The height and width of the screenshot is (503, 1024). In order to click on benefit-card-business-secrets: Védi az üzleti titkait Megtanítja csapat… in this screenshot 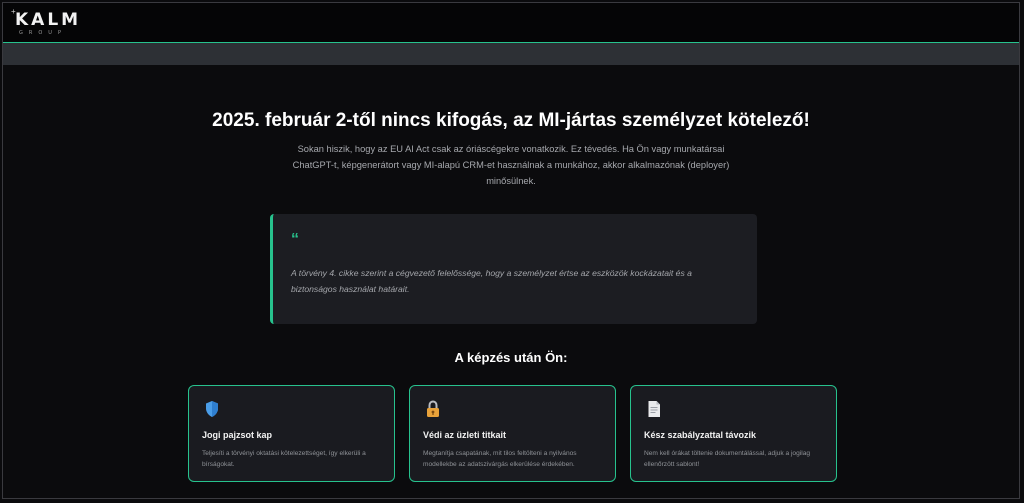, I will do `click(512, 433)`.